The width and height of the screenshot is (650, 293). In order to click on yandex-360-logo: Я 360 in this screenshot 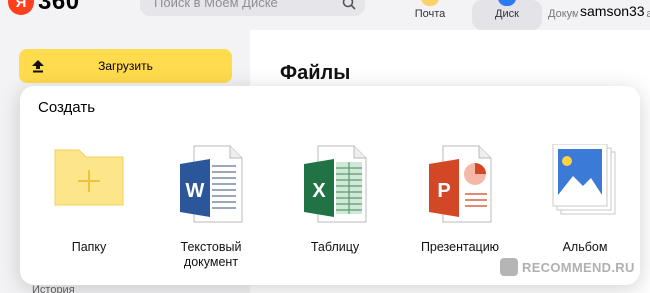, I will do `click(44, 8)`.